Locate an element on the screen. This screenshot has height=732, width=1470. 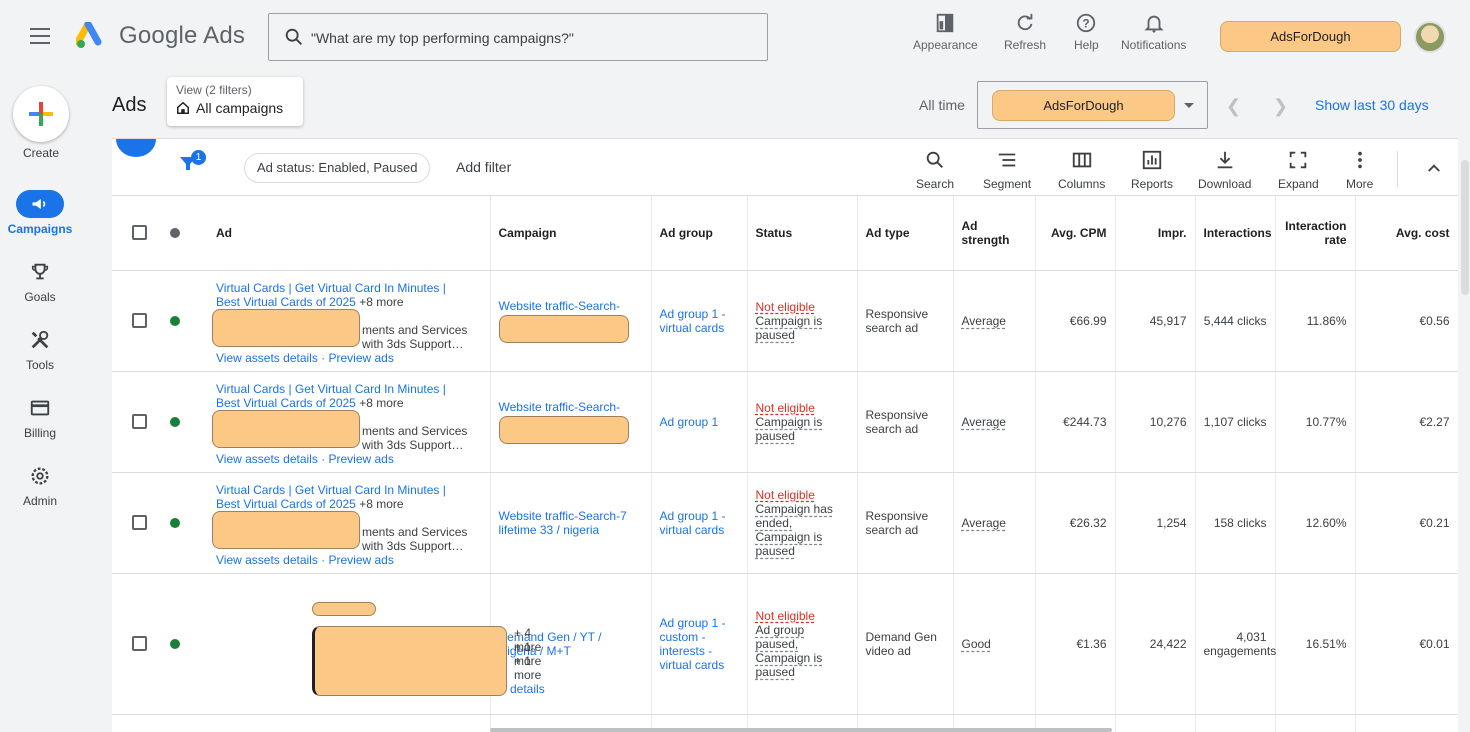
table-search-button: Search is located at coordinates (935, 170).